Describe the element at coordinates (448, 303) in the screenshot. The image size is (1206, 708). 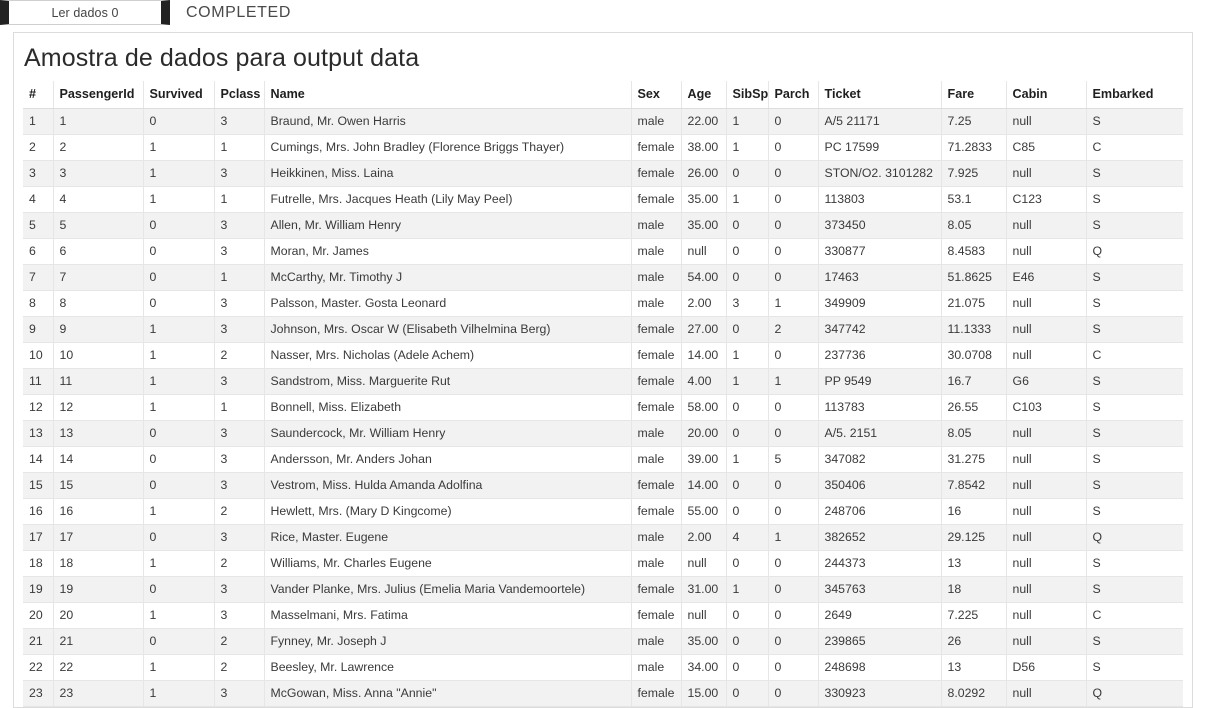
I see `cell-name: Palsson, Master. Gosta Leonard` at that location.